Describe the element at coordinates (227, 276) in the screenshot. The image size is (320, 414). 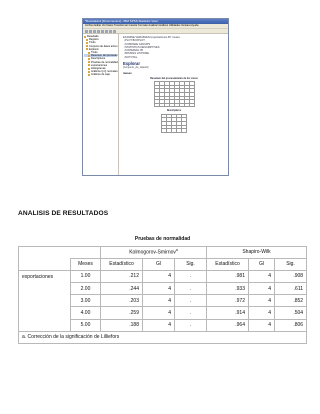
I see `sw-stat-cell: .981` at that location.